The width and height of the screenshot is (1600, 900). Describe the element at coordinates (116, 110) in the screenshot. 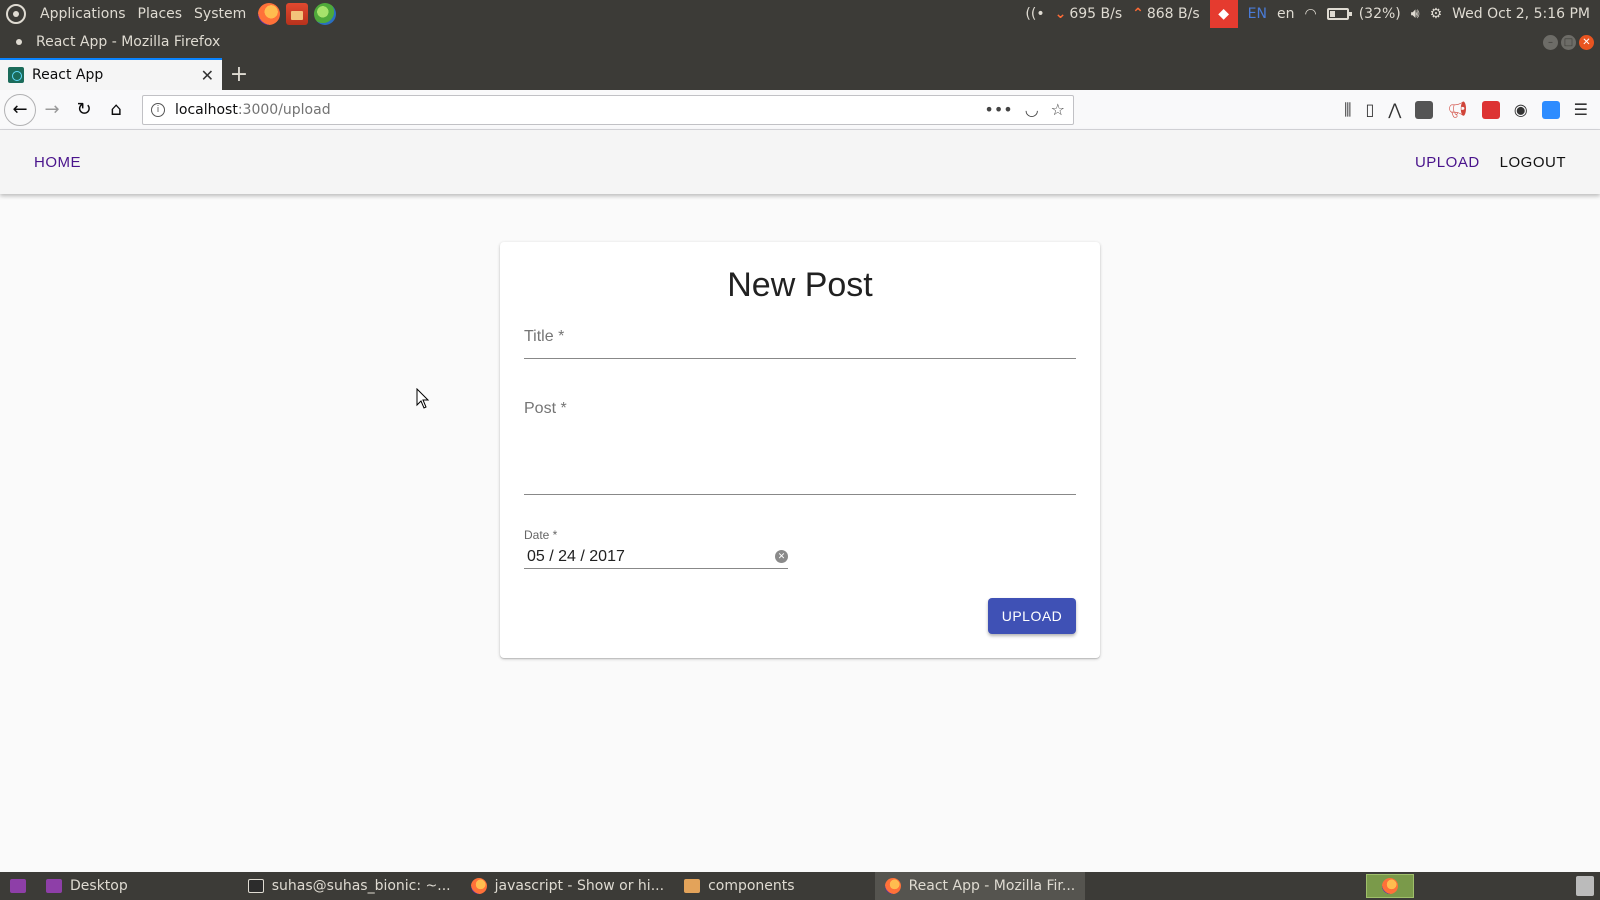

I see `home-button: ⌂` at that location.